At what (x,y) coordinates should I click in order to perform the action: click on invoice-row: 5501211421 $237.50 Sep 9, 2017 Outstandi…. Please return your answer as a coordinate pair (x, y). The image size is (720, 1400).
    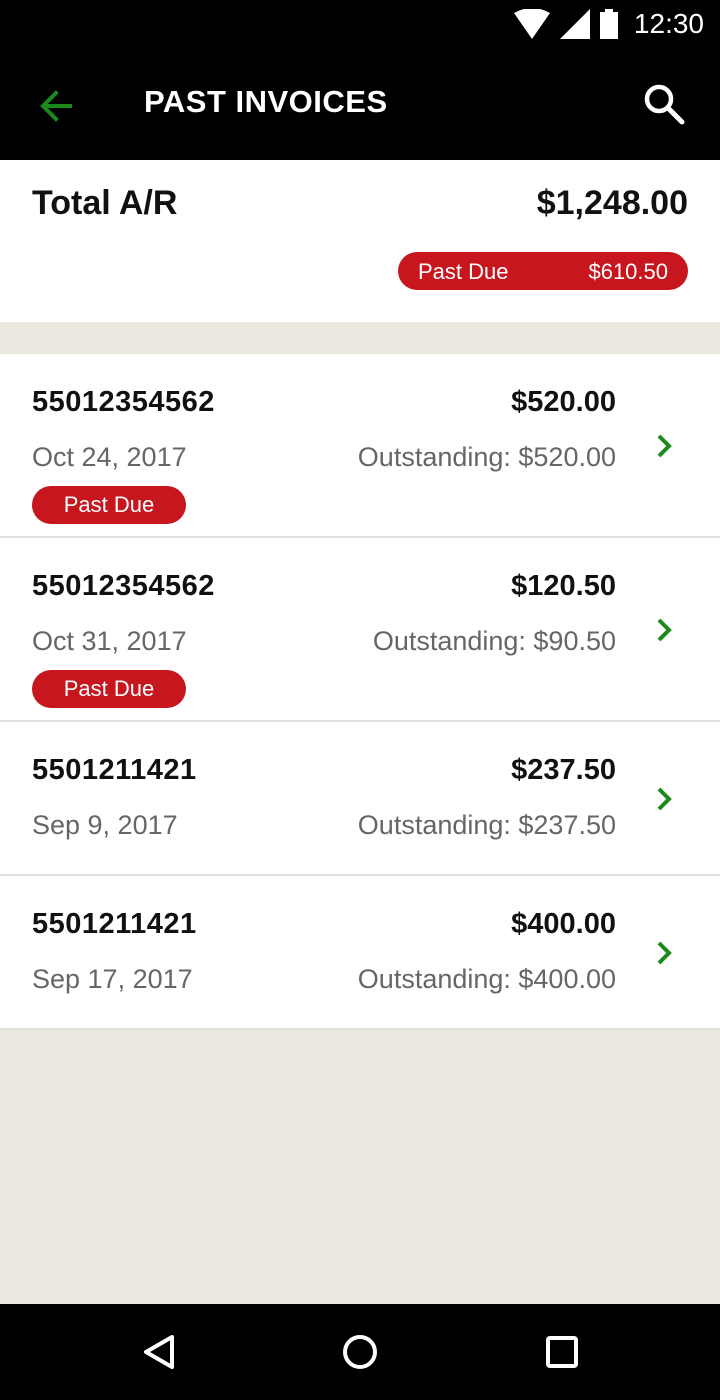
    Looking at the image, I should click on (360, 799).